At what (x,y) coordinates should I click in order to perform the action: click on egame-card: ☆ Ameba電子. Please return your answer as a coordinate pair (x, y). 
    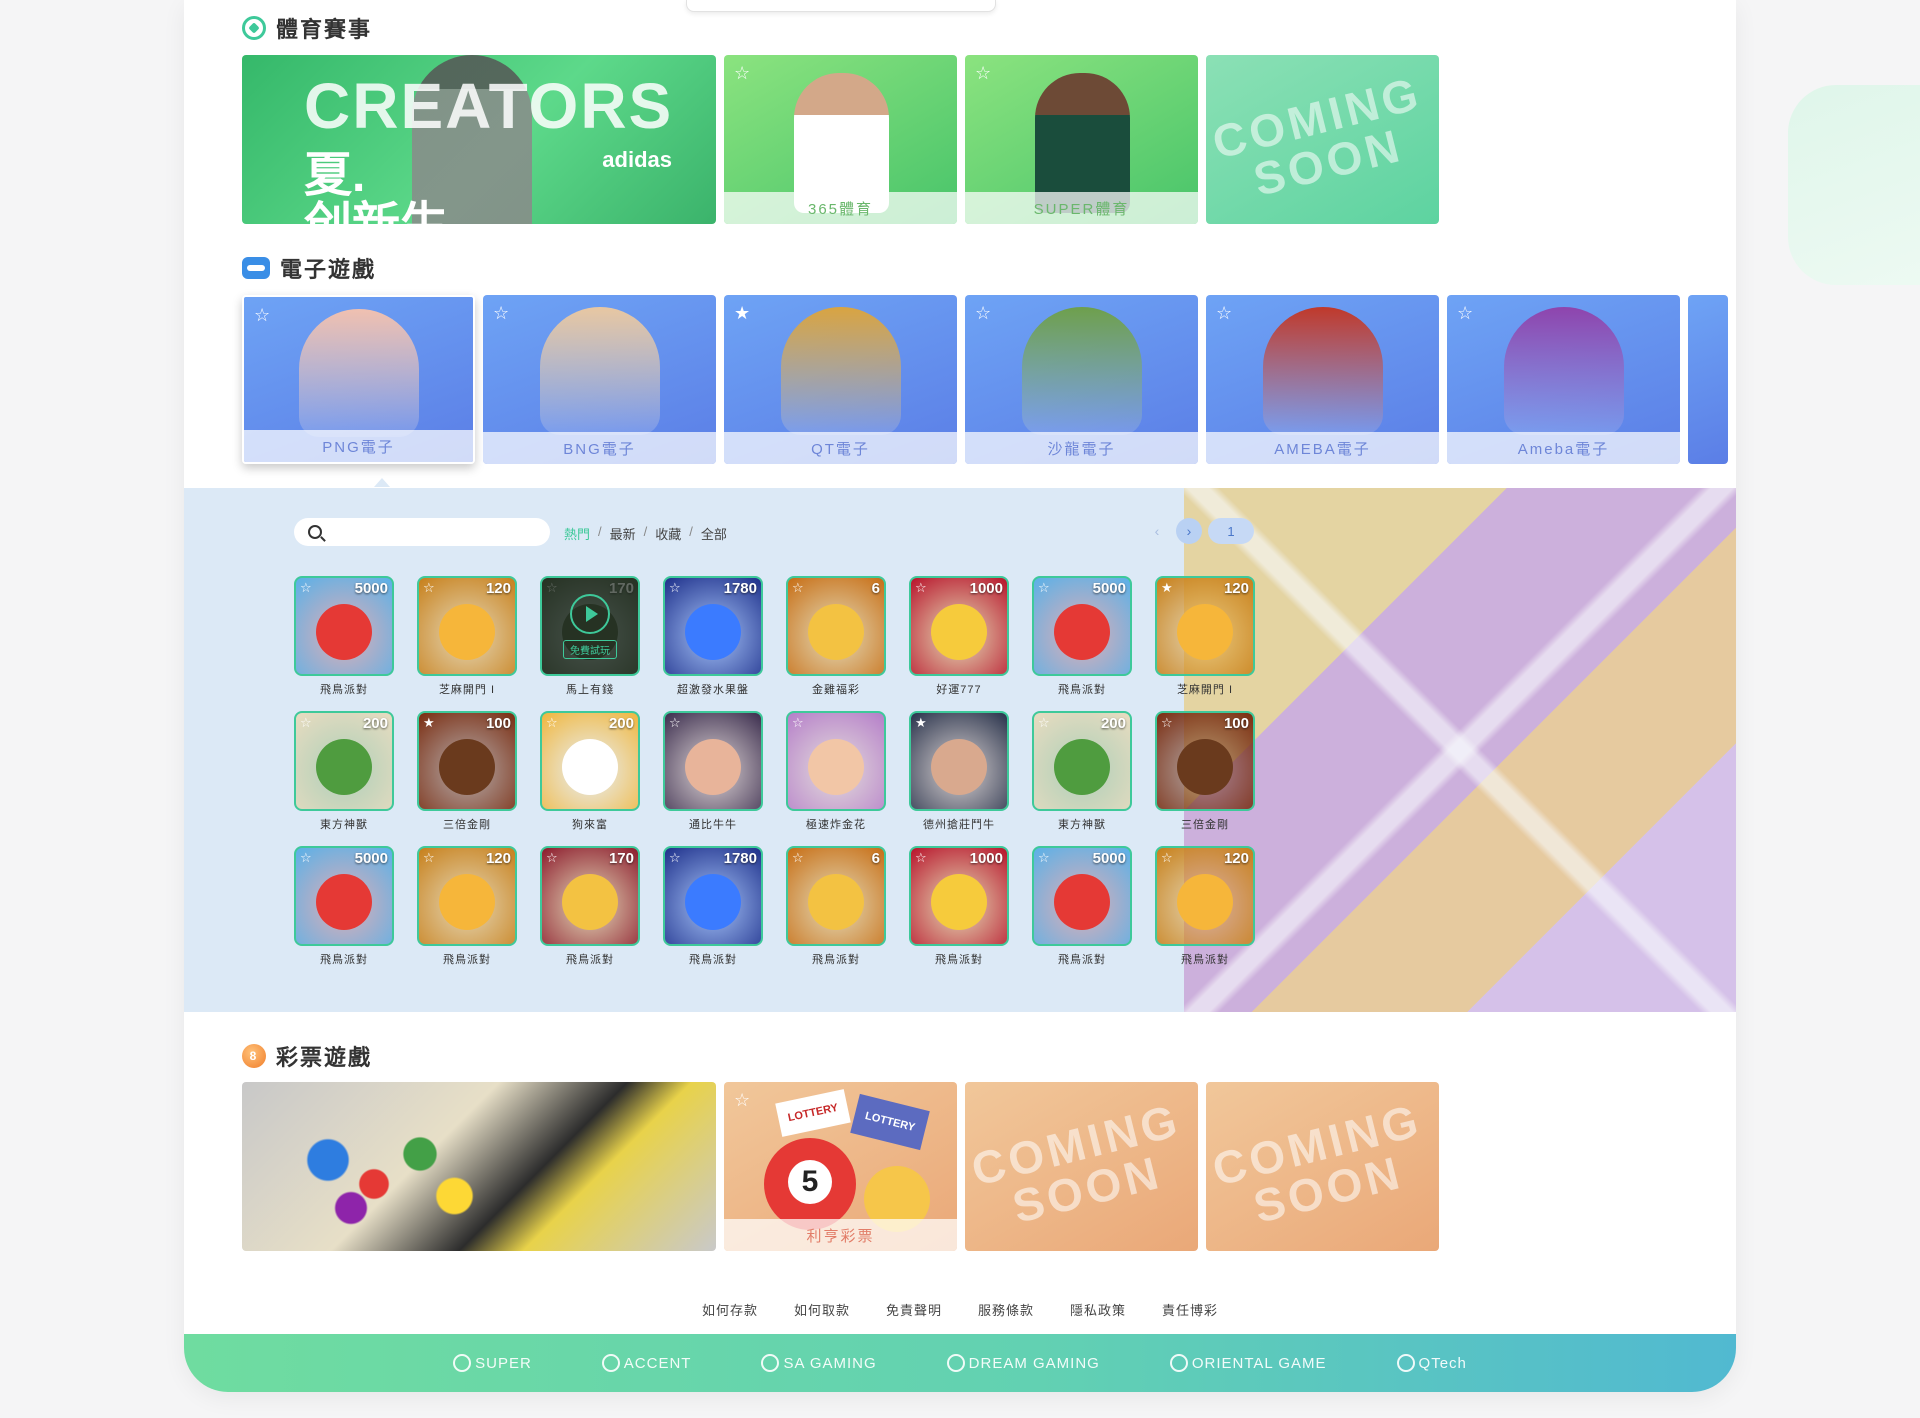
    Looking at the image, I should click on (1563, 379).